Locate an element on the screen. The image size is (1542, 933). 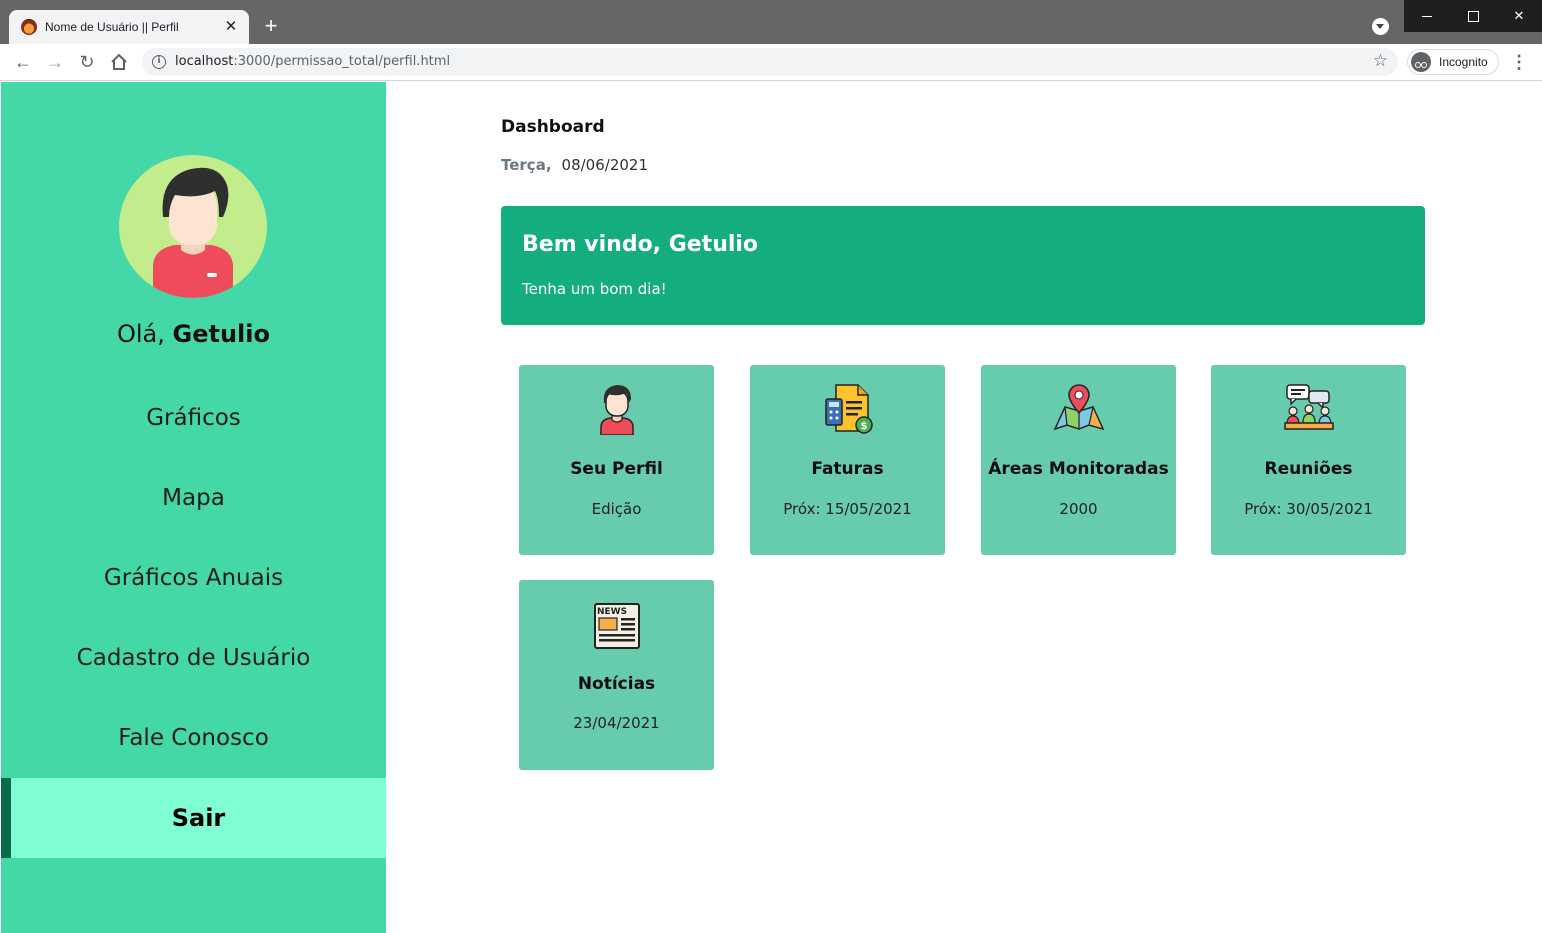
map-pin-icon is located at coordinates (1079, 407).